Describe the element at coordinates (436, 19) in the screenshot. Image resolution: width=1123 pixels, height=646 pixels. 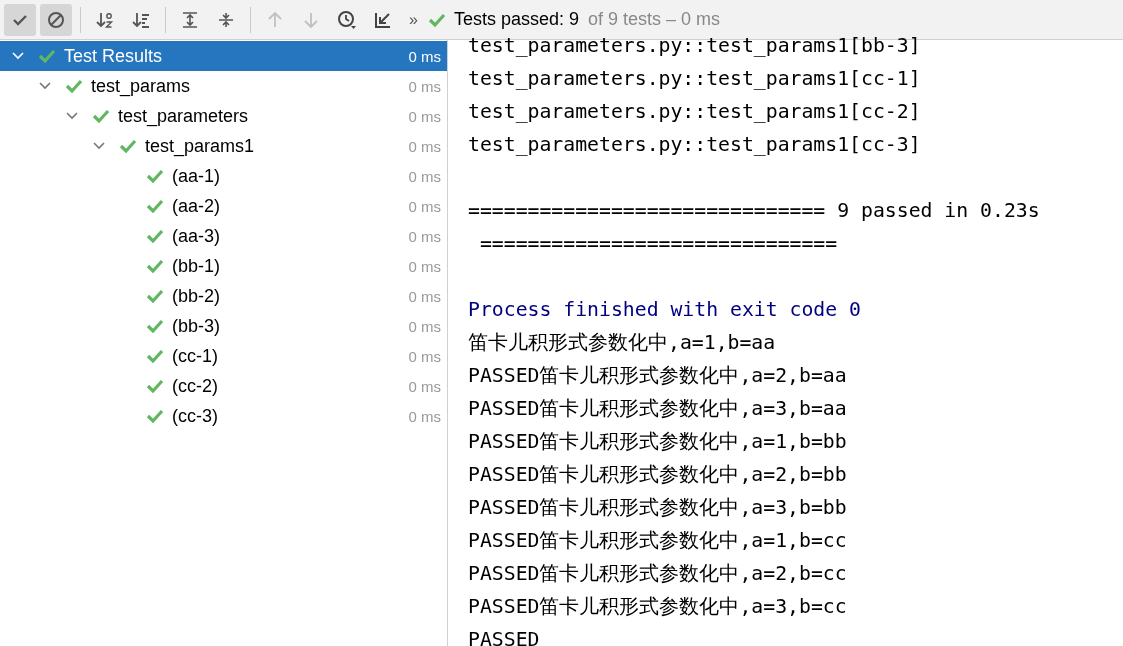
I see `status-checkmark-icon` at that location.